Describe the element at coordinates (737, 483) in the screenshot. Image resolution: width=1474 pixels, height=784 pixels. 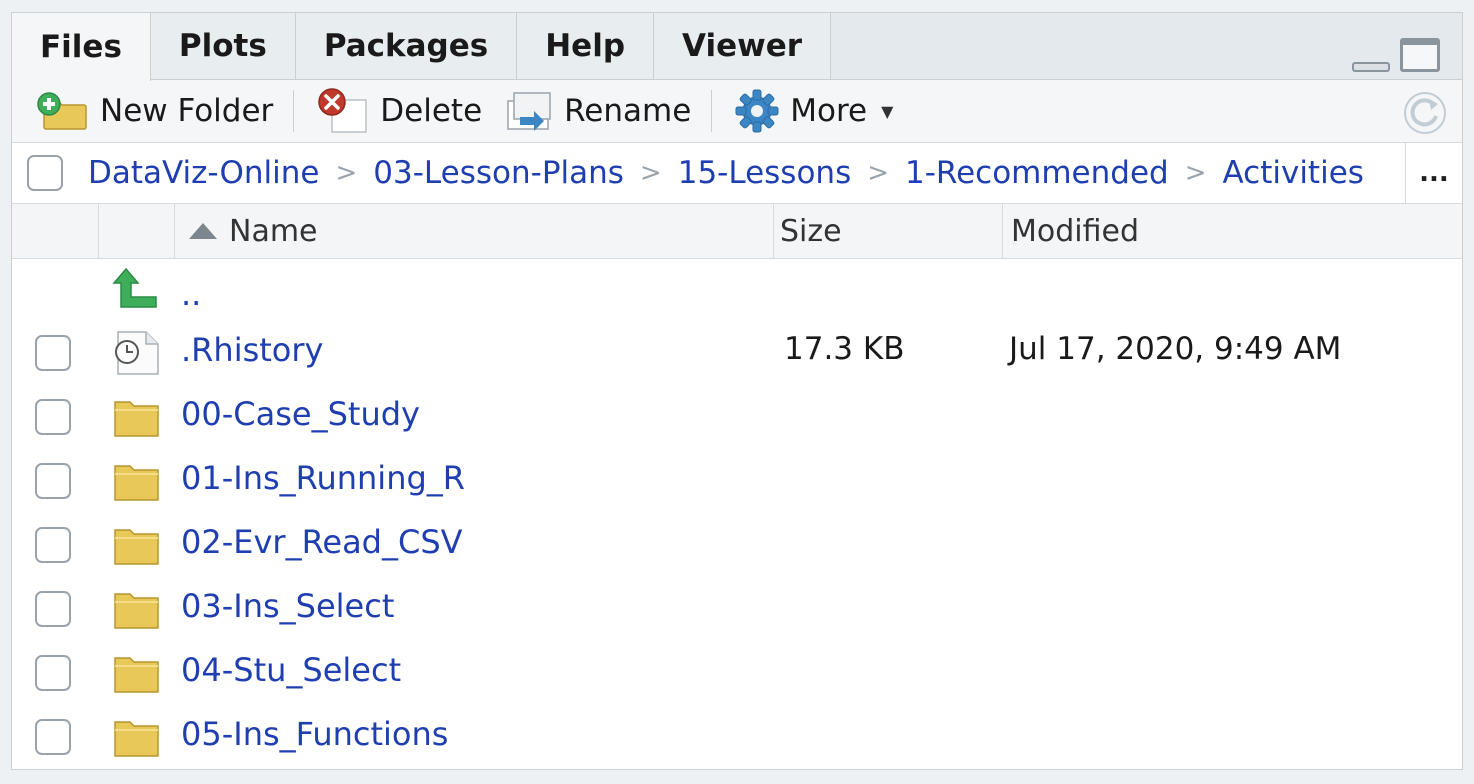
I see `table-row: 01-Ins_Running_R` at that location.